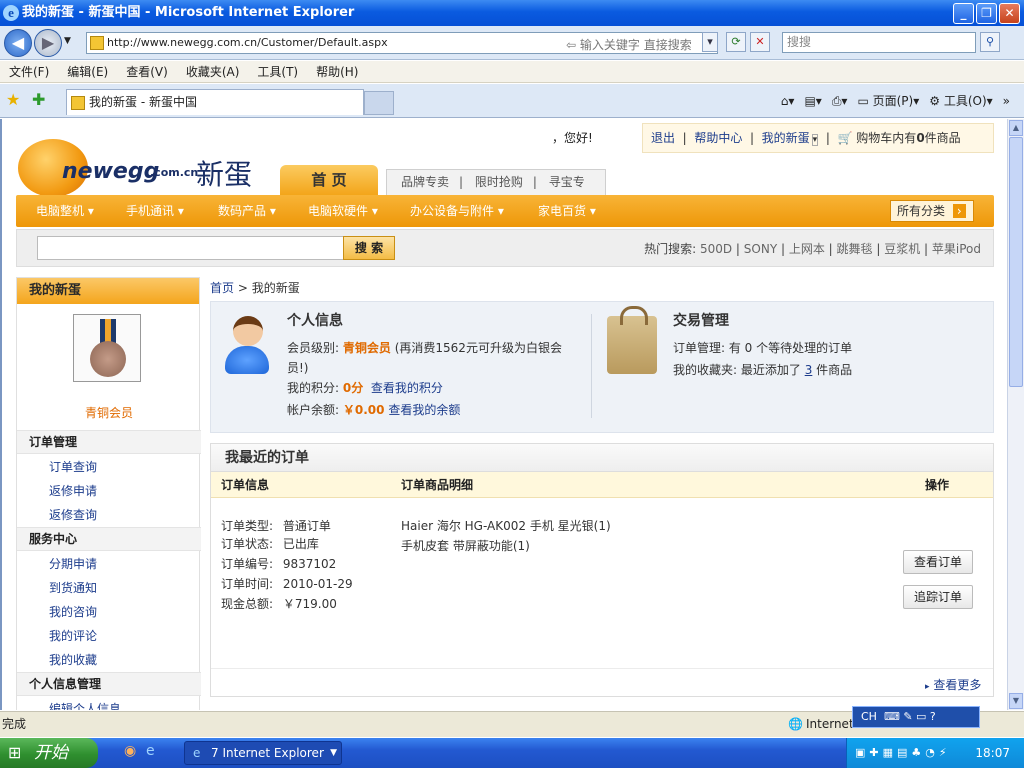 The height and width of the screenshot is (768, 1024). What do you see at coordinates (1006, 101) in the screenshot?
I see `more-commands-icon: »` at bounding box center [1006, 101].